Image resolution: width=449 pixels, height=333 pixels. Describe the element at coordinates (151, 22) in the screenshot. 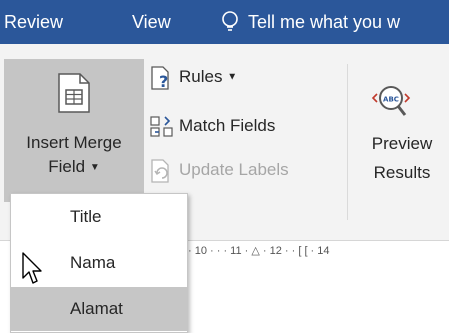

I see `tab-view: View` at that location.